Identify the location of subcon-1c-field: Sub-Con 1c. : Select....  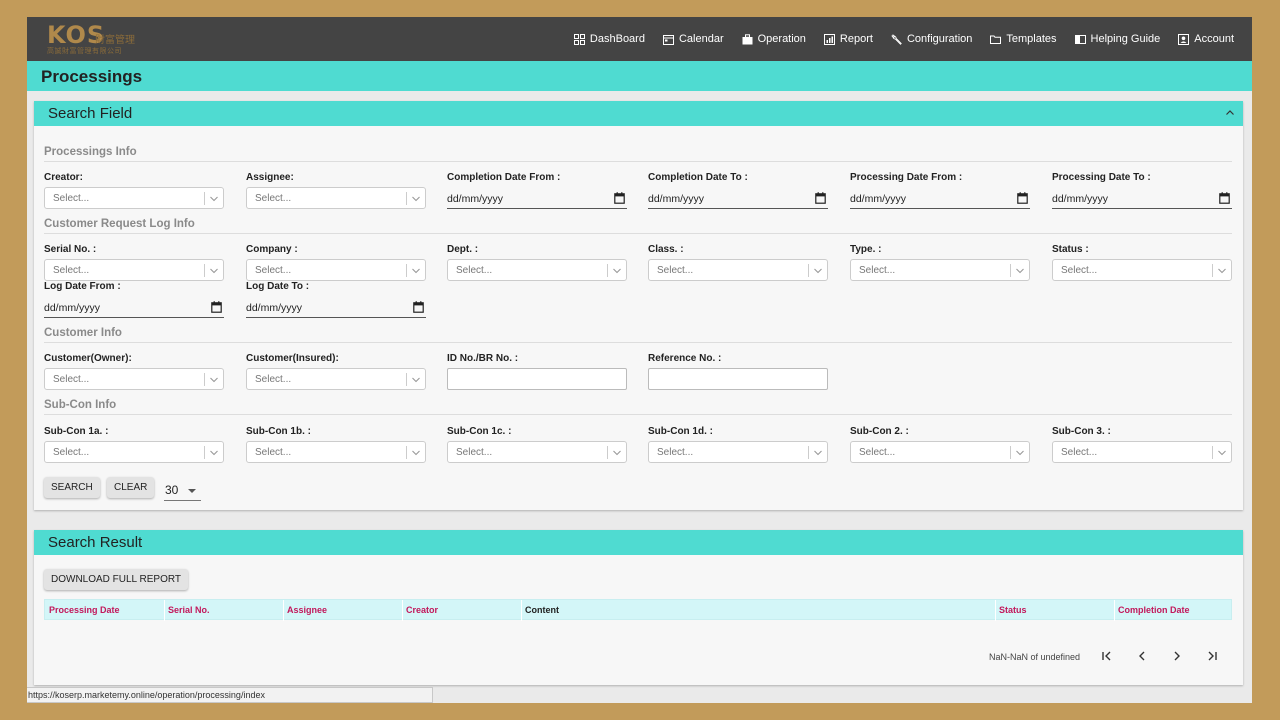
(537, 444).